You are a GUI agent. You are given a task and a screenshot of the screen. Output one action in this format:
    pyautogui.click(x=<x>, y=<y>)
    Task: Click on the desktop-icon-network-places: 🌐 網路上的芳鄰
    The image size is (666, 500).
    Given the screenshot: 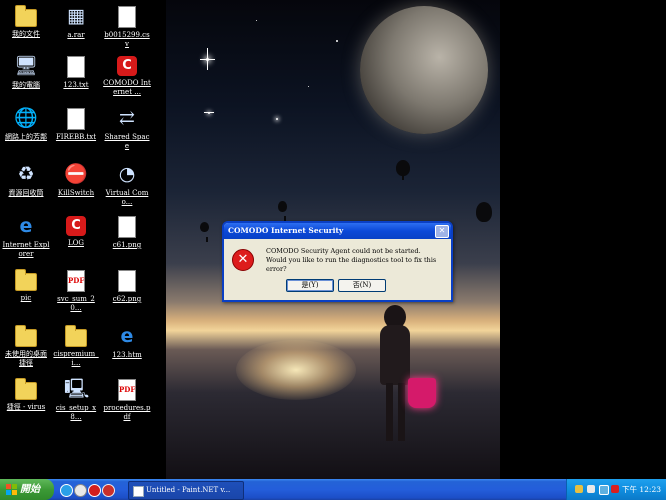 What is the action you would take?
    pyautogui.click(x=26, y=124)
    